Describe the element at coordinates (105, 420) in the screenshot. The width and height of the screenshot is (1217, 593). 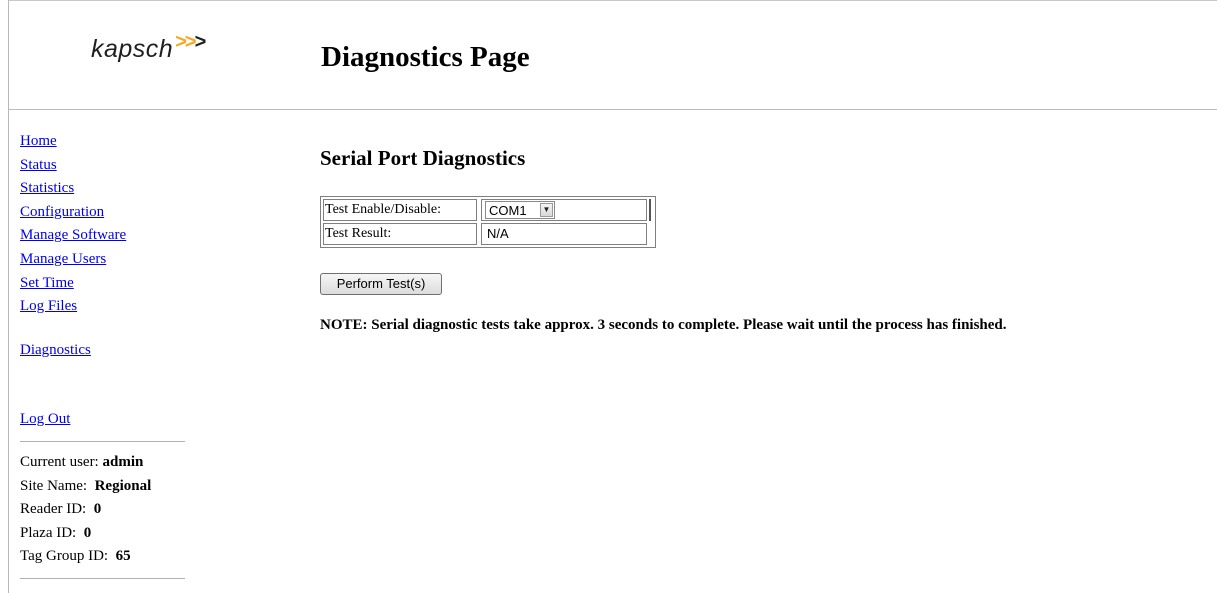
I see `logout-link: Log Out` at that location.